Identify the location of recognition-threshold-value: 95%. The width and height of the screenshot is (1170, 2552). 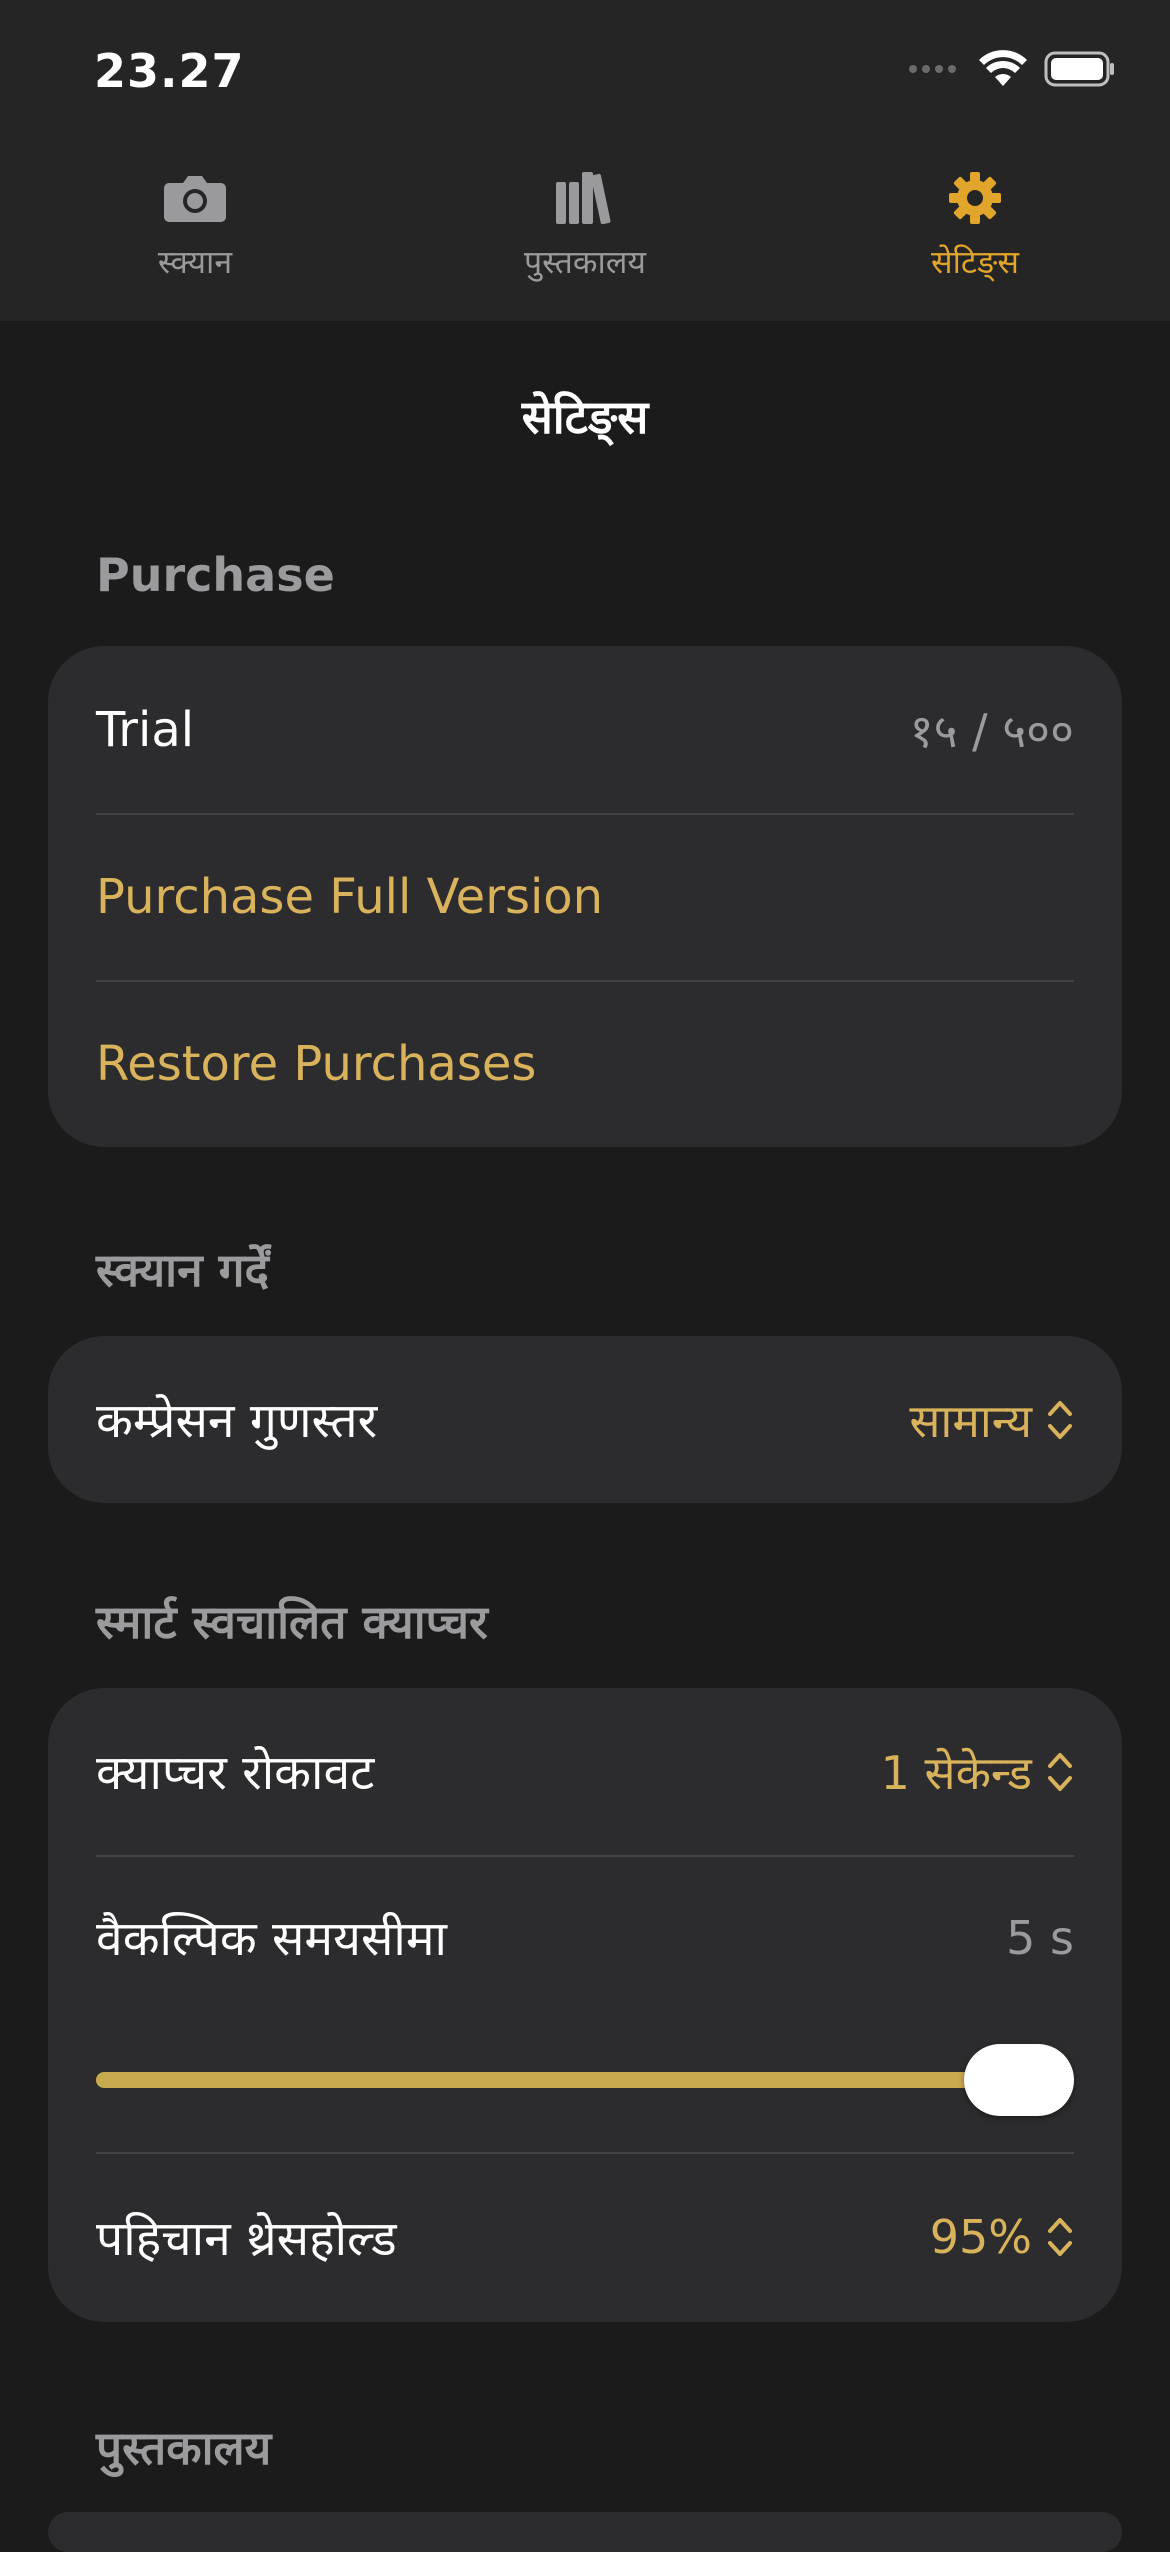
(980, 2237).